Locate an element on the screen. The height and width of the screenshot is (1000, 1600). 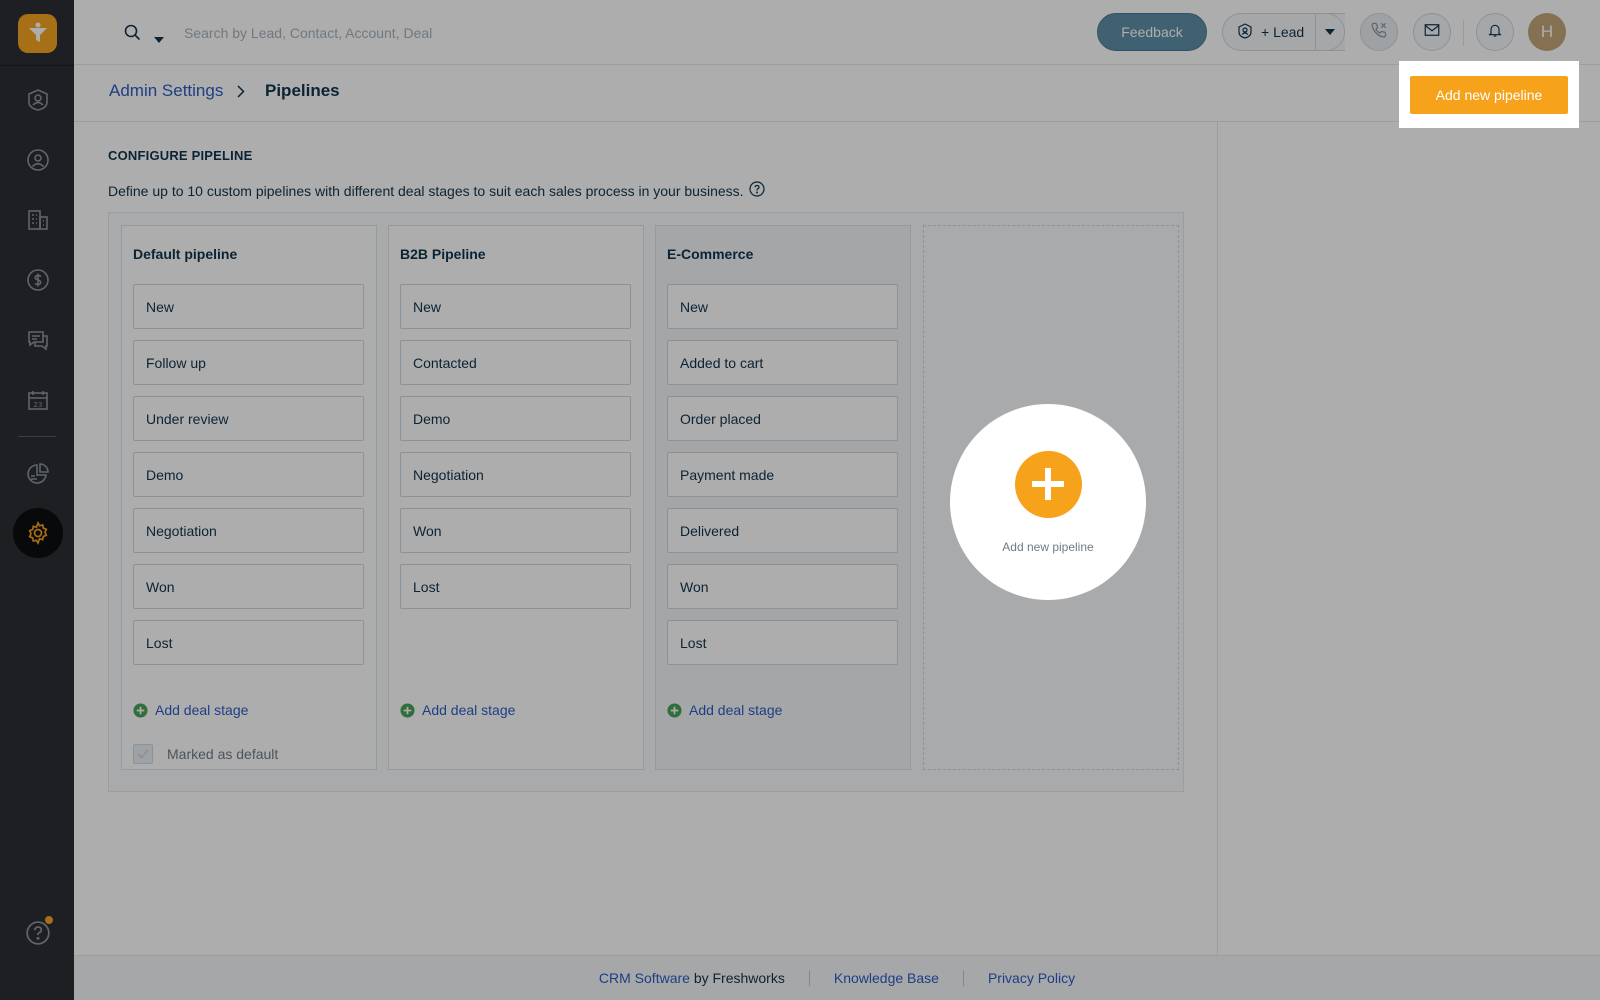
add-pipeline-label: Add new pipeline is located at coordinates (1048, 546).